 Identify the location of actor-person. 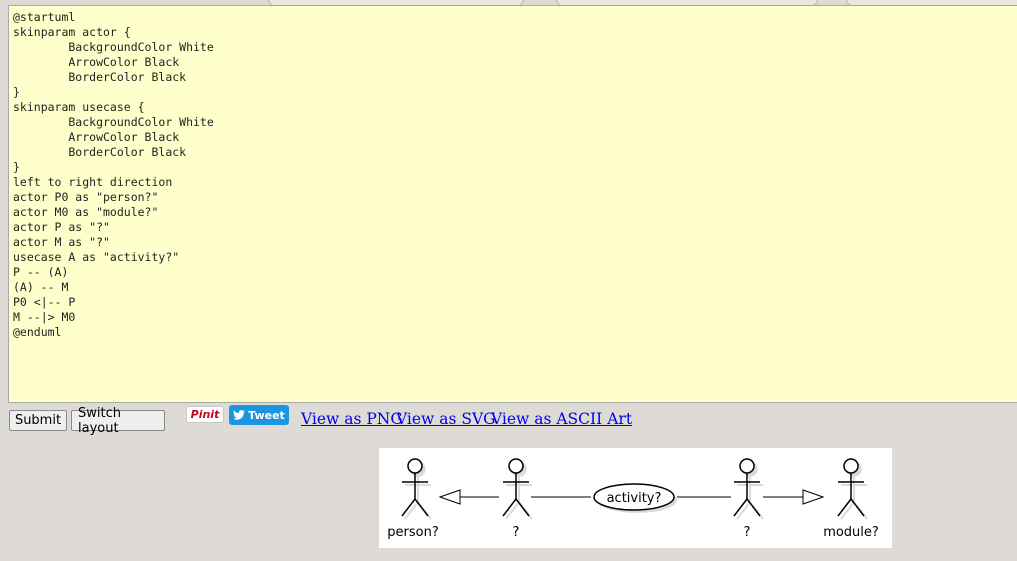
(416, 489).